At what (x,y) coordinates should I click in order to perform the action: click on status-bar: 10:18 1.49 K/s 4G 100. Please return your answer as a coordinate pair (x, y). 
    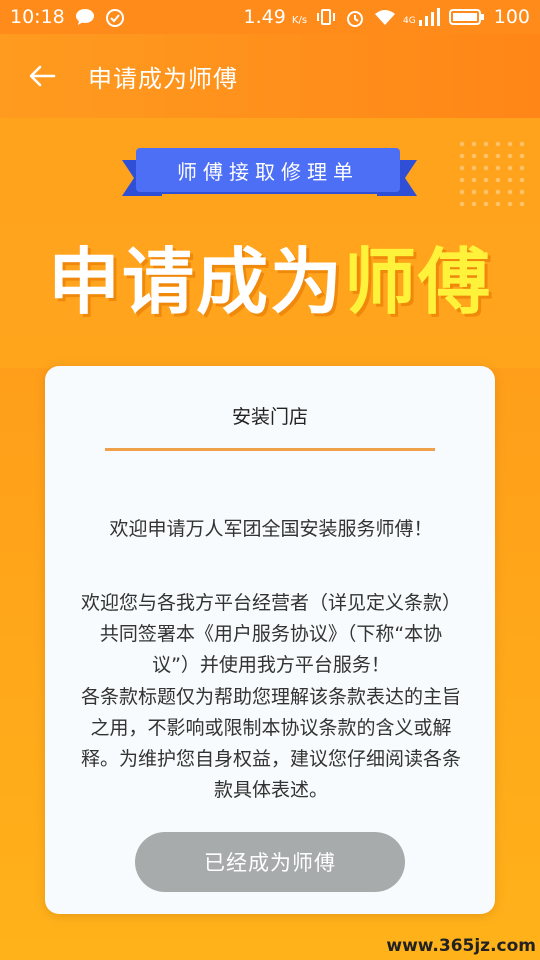
    Looking at the image, I should click on (270, 17).